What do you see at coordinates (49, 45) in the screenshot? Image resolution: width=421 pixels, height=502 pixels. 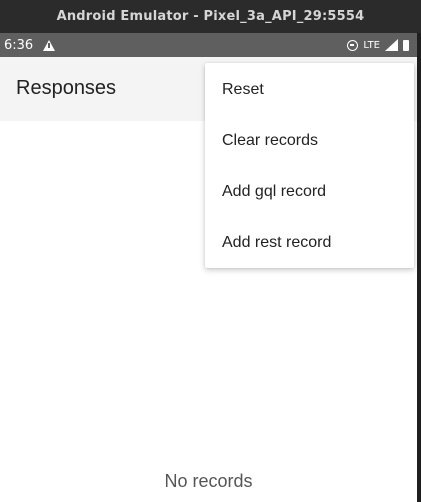 I see `warning-icon` at bounding box center [49, 45].